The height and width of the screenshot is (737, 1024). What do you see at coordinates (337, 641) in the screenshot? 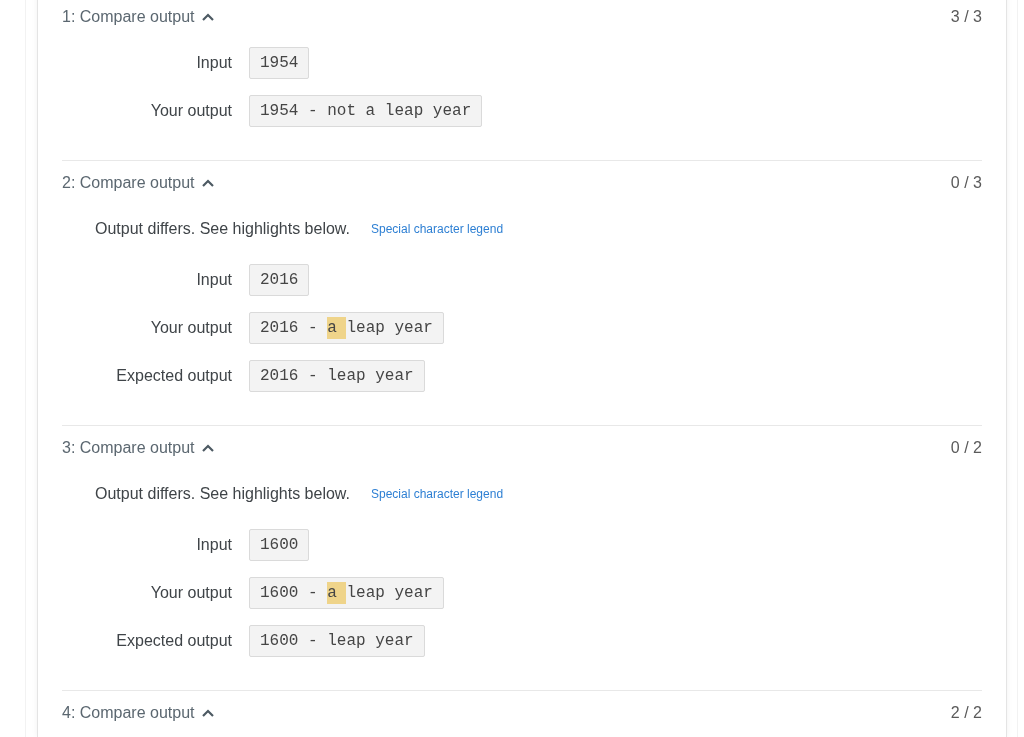
I see `code-text: 1600 - leap year` at bounding box center [337, 641].